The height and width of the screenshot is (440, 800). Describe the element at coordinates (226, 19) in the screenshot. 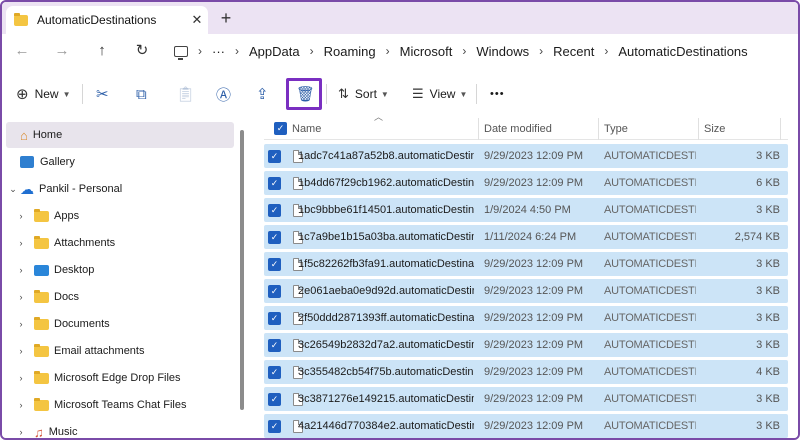

I see `new-tab-button: +` at that location.